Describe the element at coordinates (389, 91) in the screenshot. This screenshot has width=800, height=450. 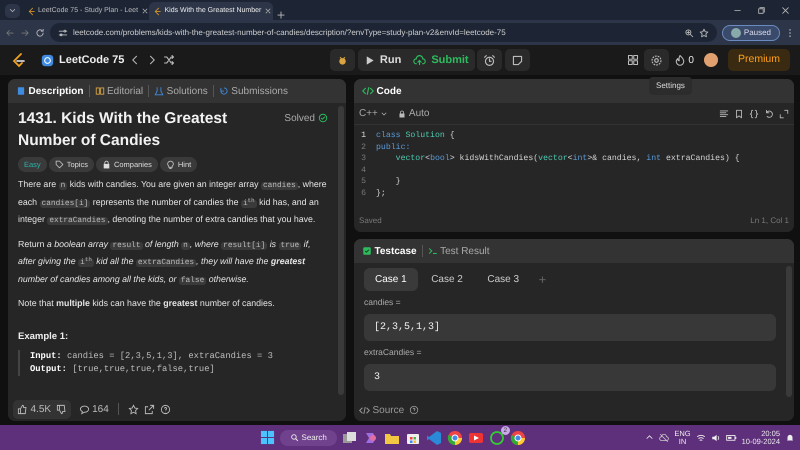
I see `panel-title: Code` at that location.